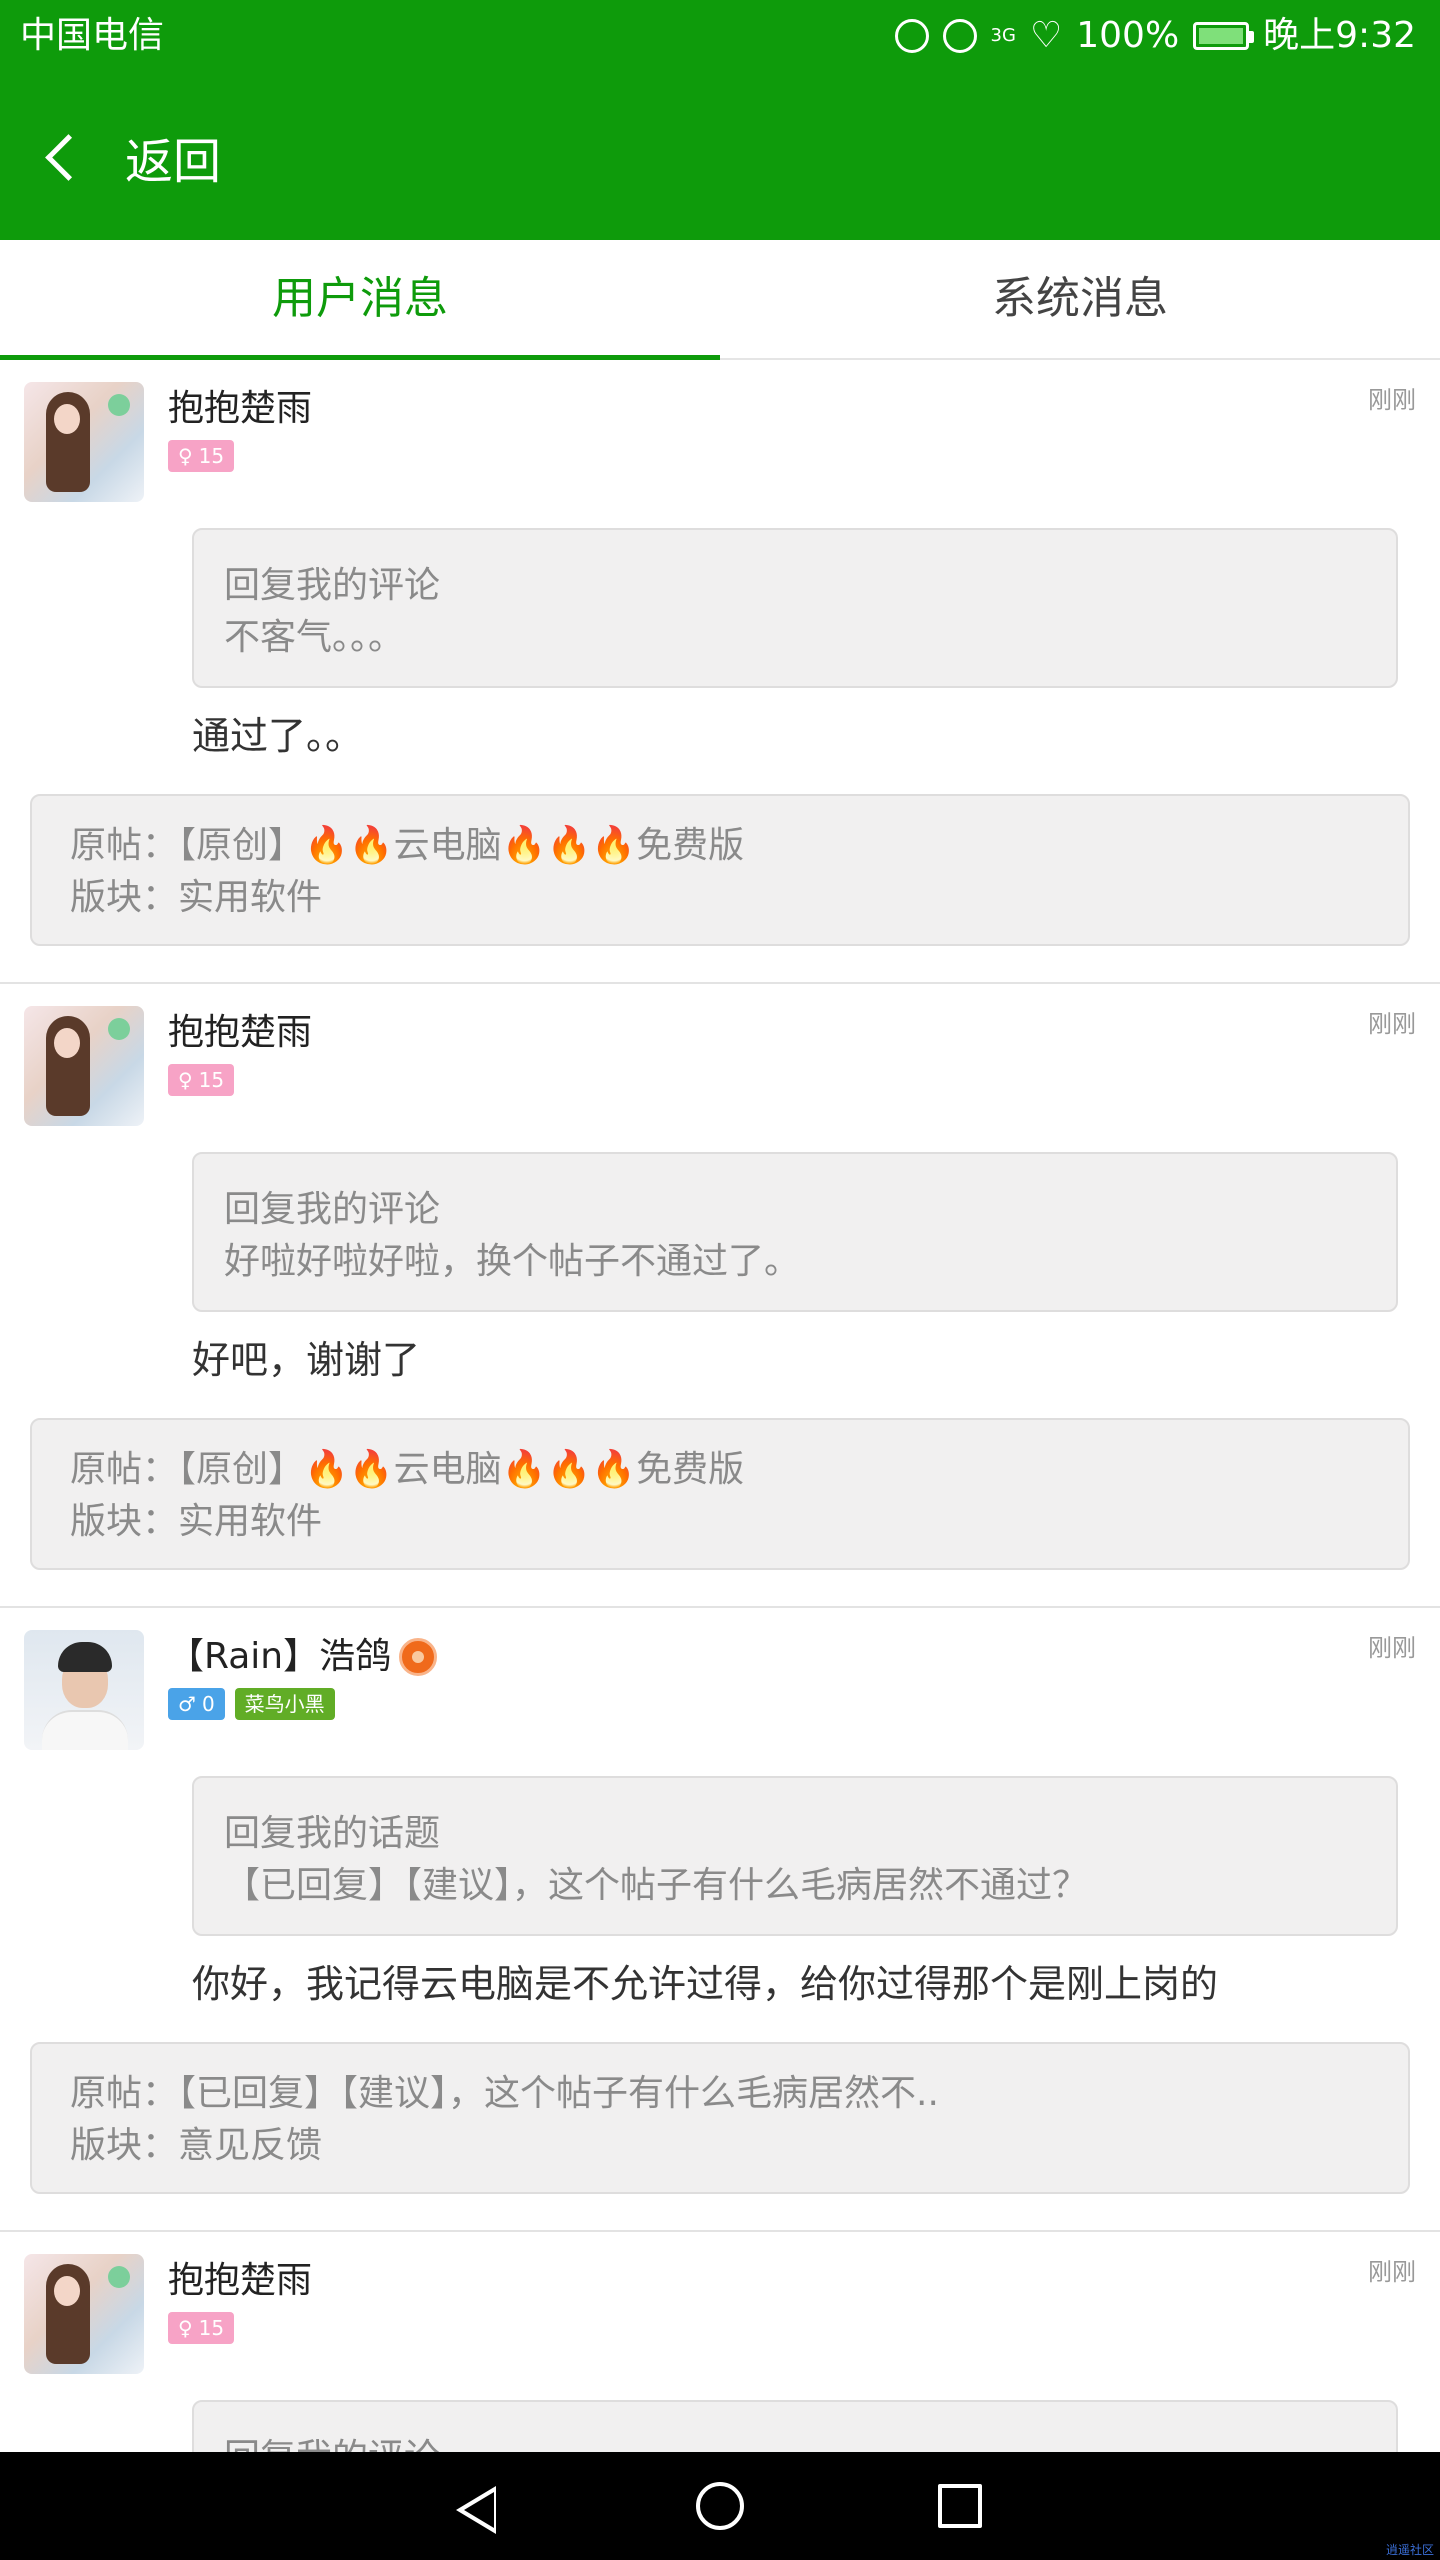 This screenshot has width=1440, height=2560. I want to click on nav-home-icon, so click(720, 2506).